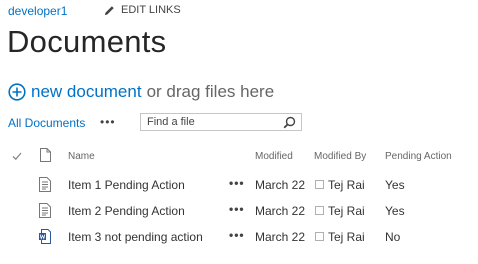 The width and height of the screenshot is (478, 264). Describe the element at coordinates (151, 10) in the screenshot. I see `edit-links-label: EDIT LINKS` at that location.